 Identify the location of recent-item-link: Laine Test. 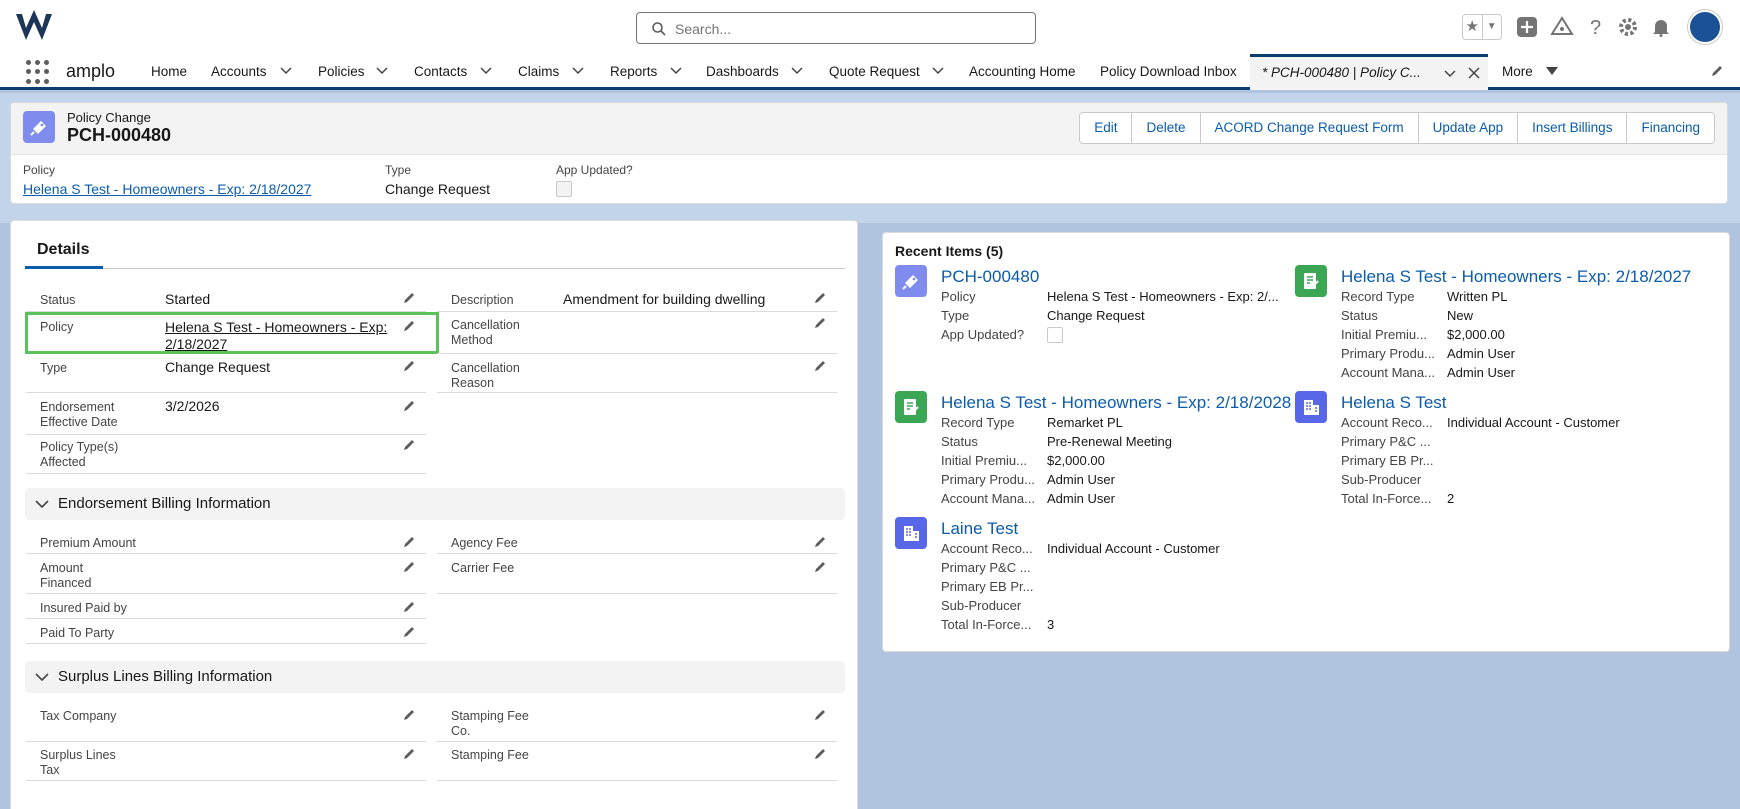
(979, 529).